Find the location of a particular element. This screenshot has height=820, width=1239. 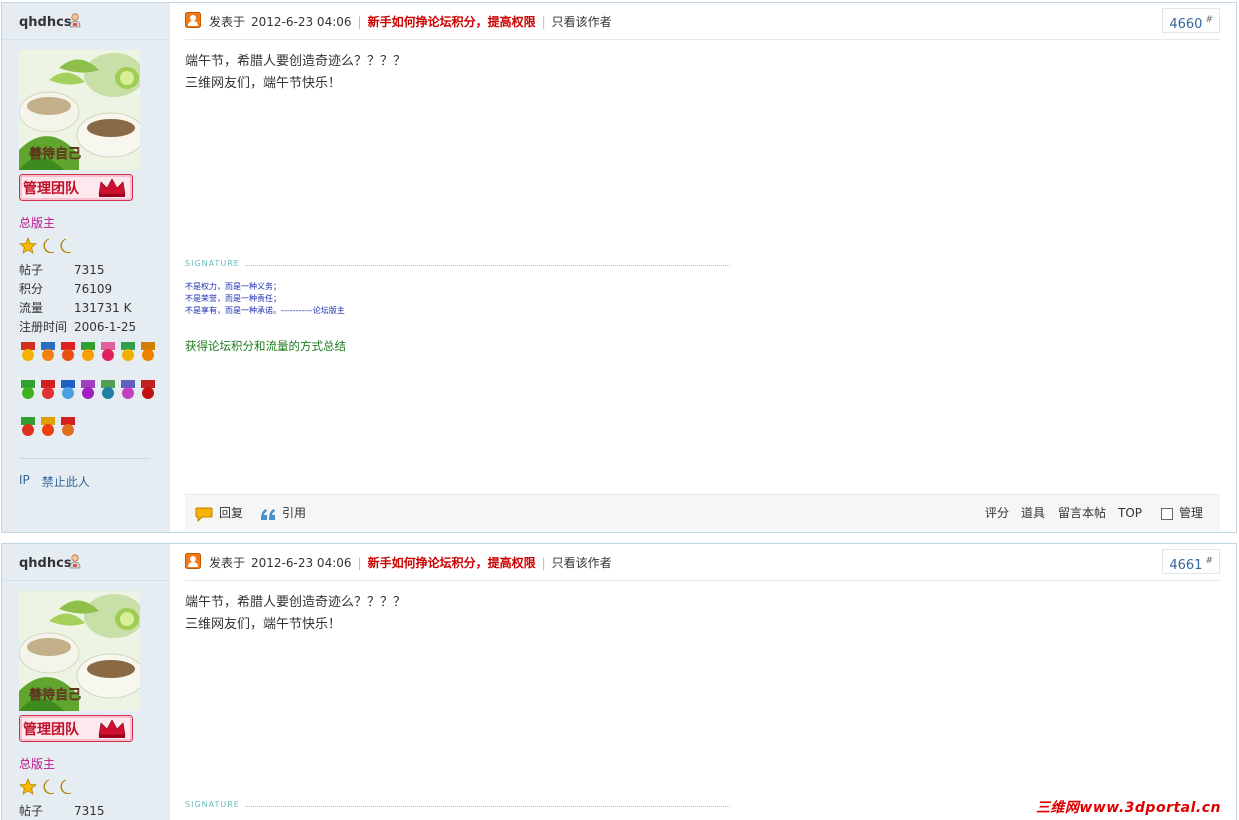

top-link: TOP is located at coordinates (1130, 513).